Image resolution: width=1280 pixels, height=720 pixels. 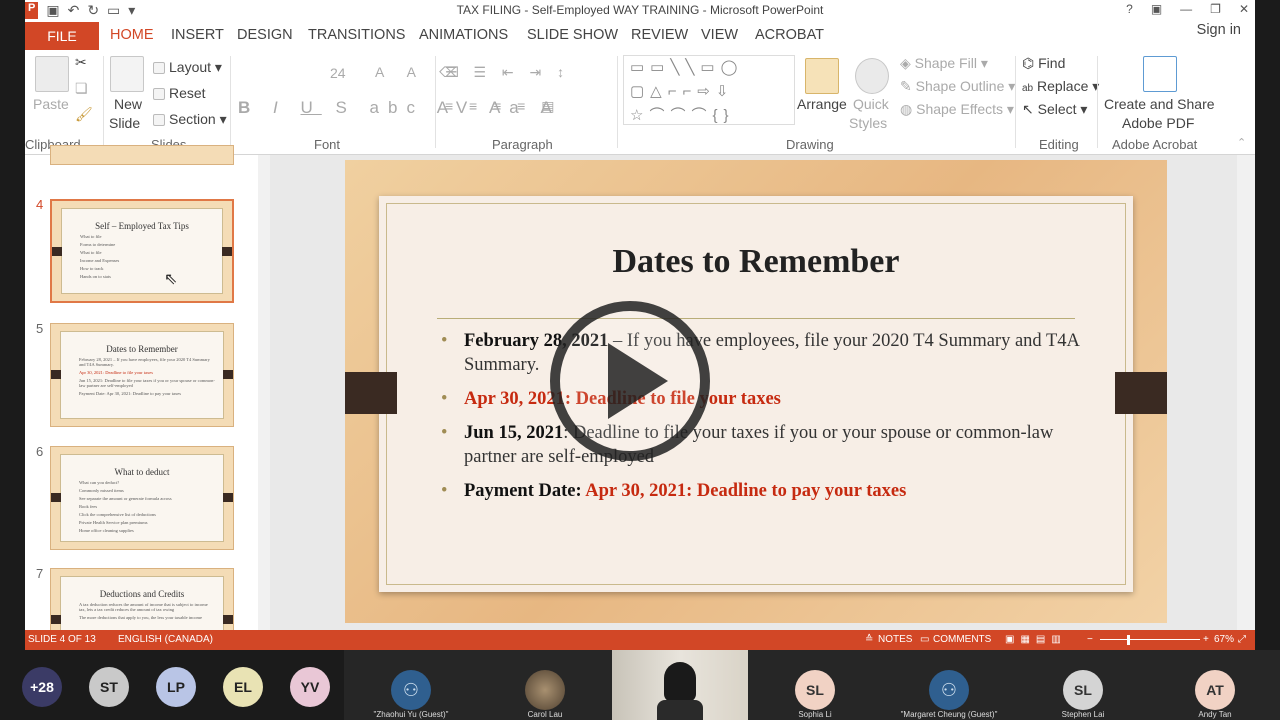 What do you see at coordinates (463, 35) in the screenshot?
I see `tab-animations: ANIMATIONS` at bounding box center [463, 35].